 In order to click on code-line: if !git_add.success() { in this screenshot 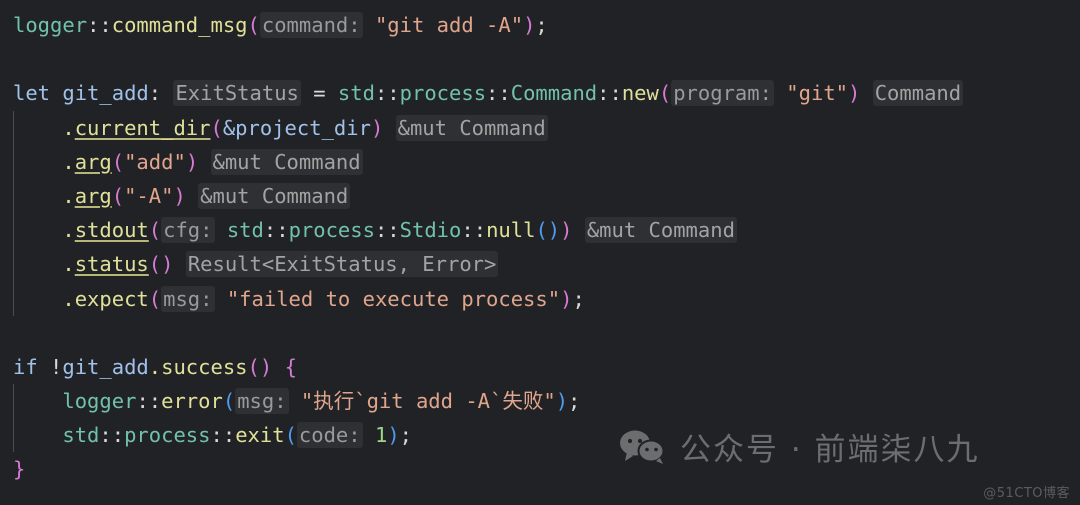, I will do `click(540, 367)`.